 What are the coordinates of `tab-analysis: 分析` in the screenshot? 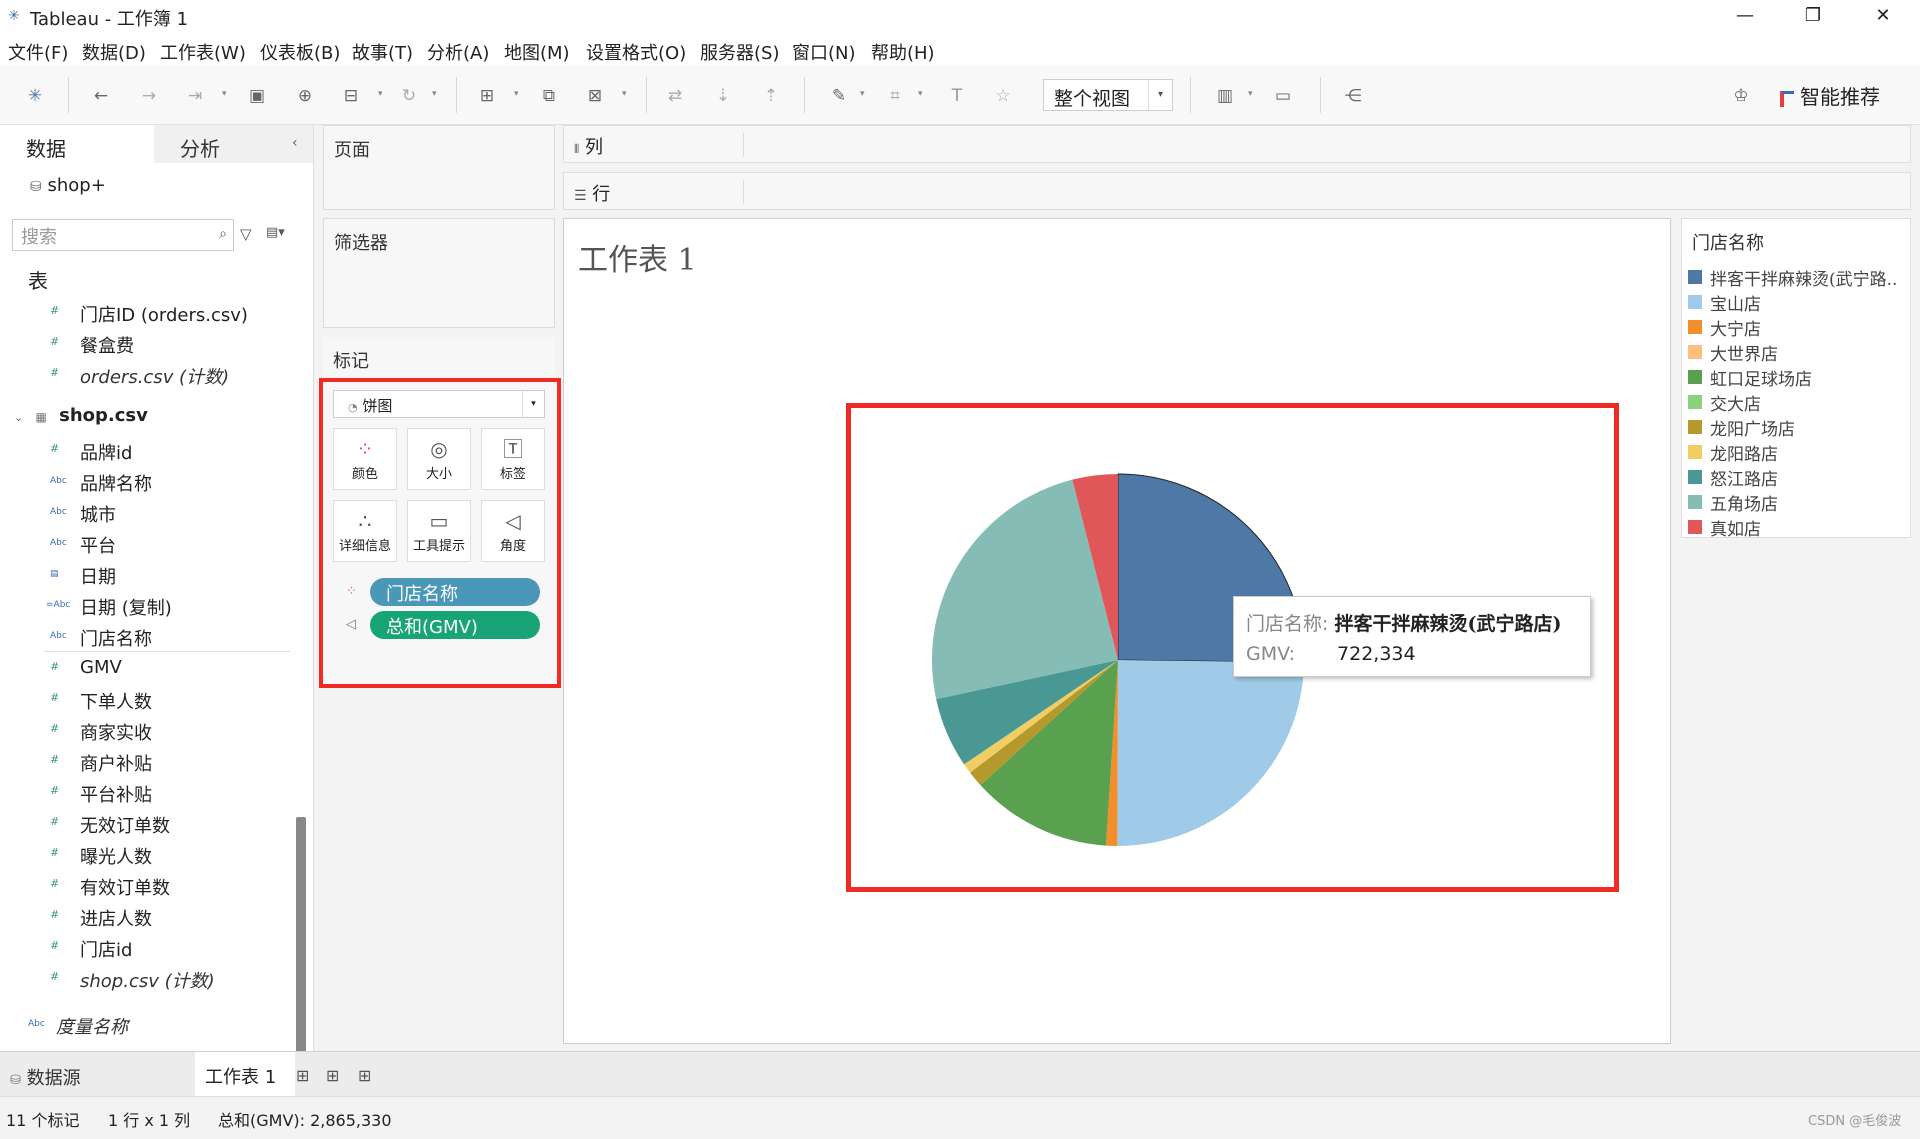 It's located at (233, 144).